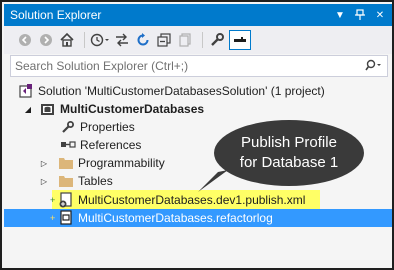  I want to click on history-icon, so click(100, 40).